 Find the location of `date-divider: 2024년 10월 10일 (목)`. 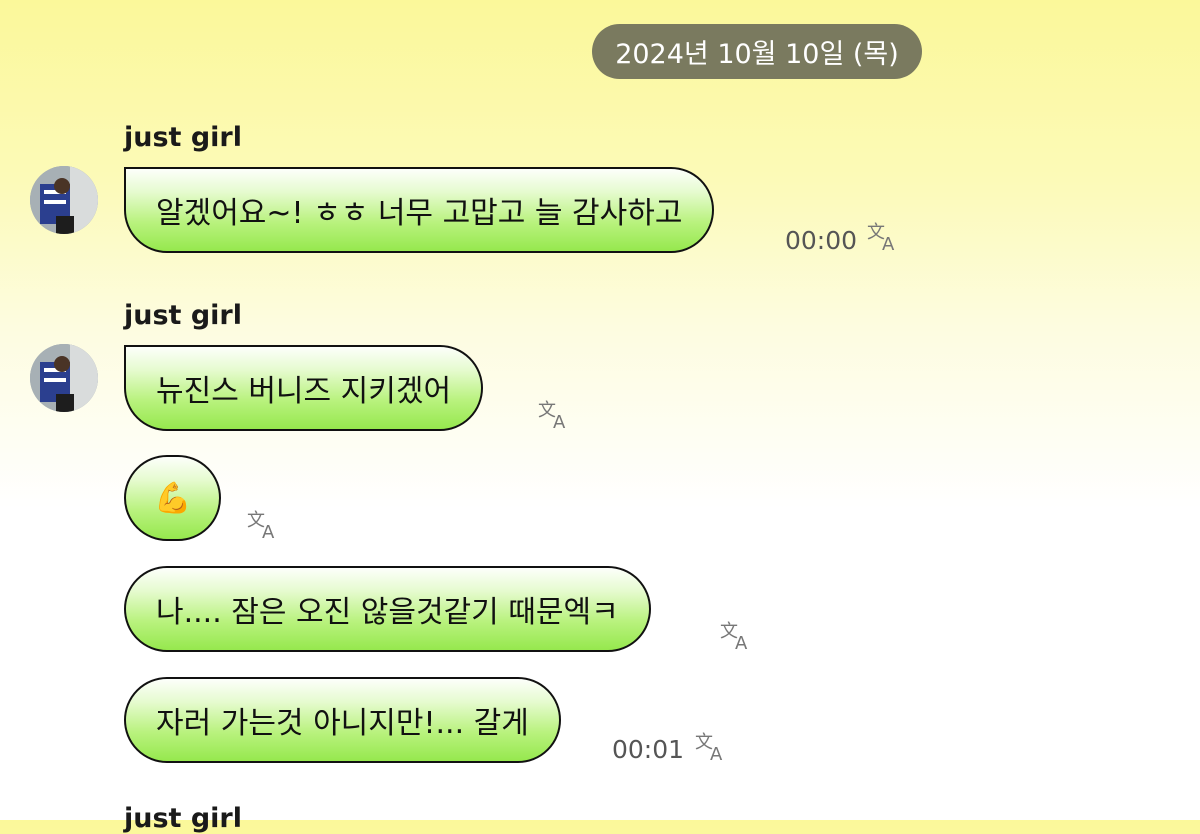

date-divider: 2024년 10월 10일 (목) is located at coordinates (757, 51).